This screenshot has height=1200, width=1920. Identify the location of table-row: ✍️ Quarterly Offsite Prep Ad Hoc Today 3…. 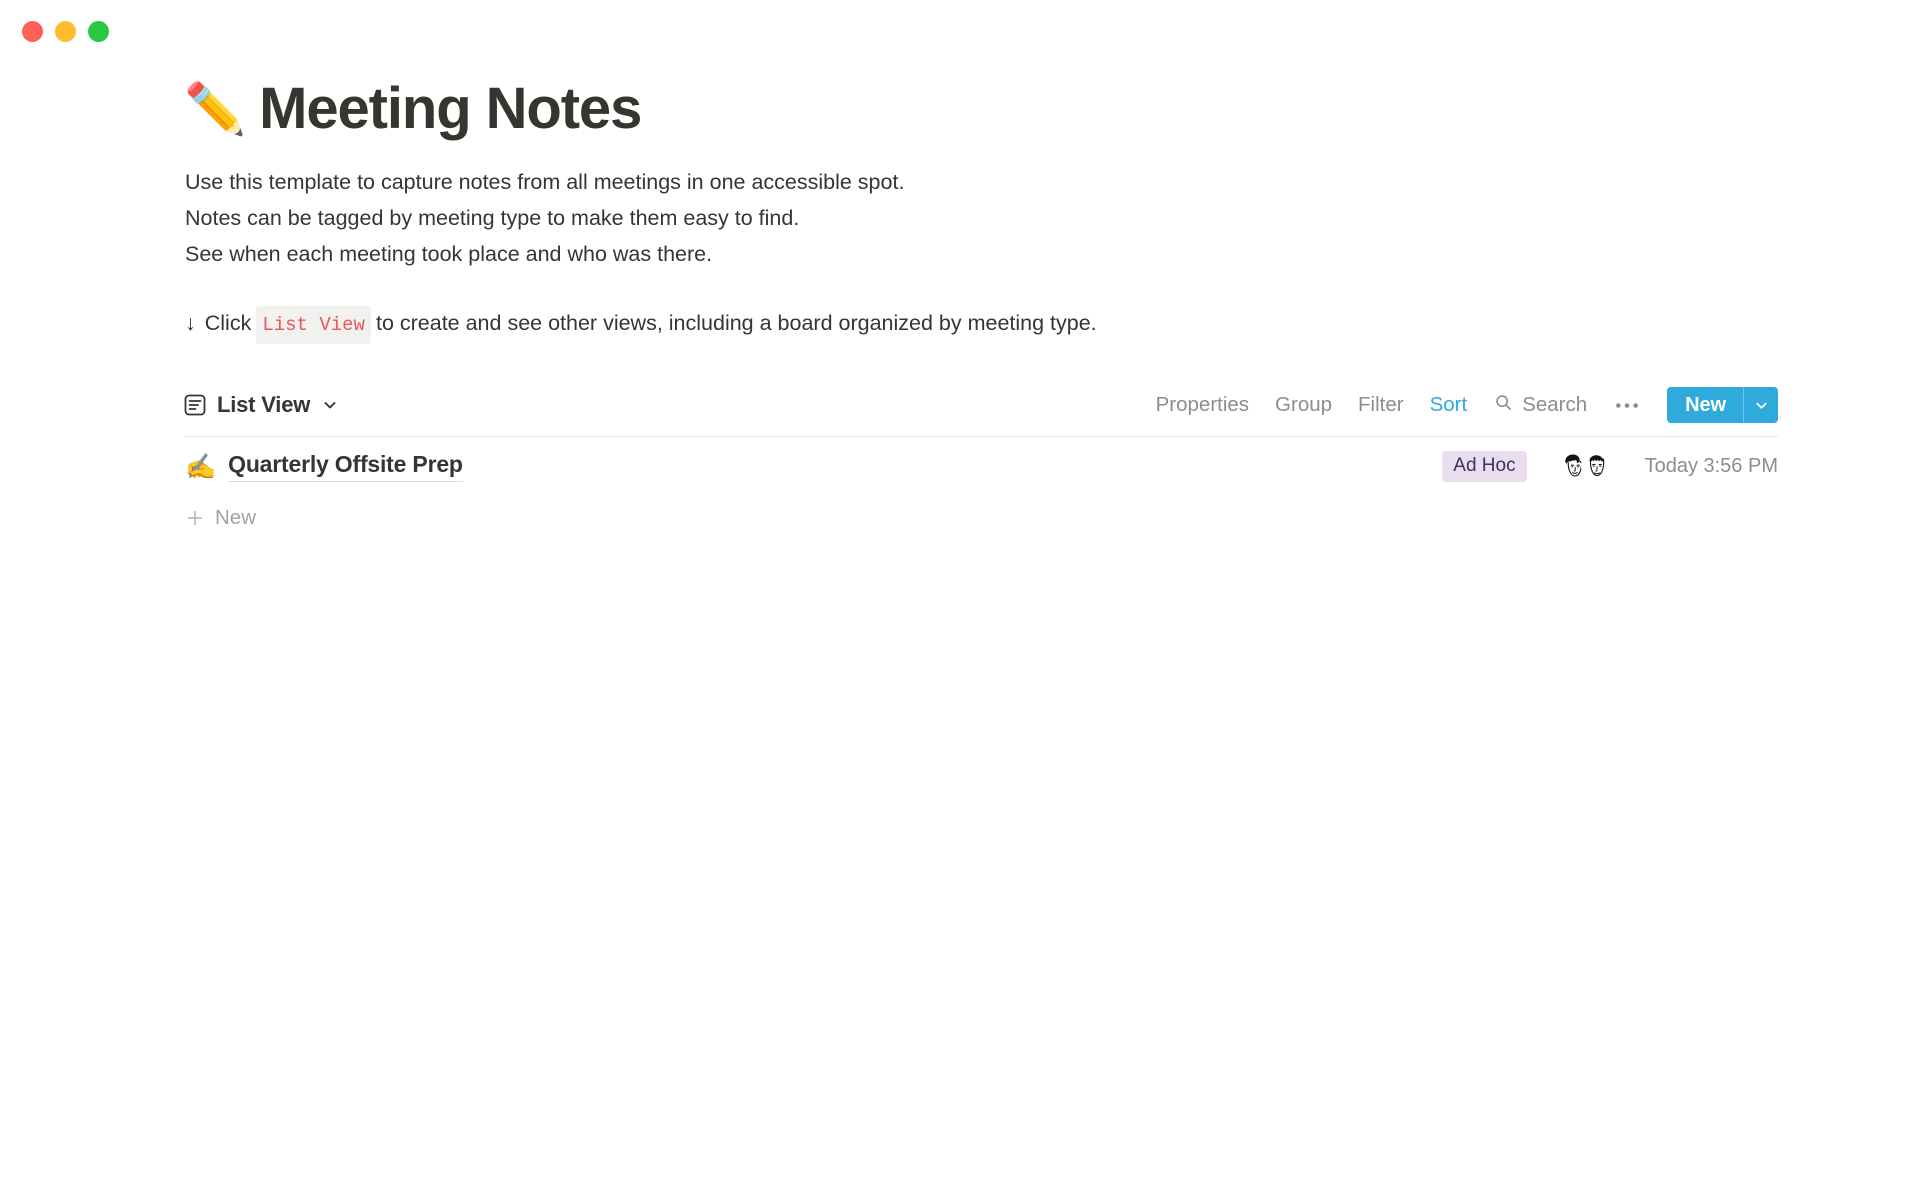
(980, 466).